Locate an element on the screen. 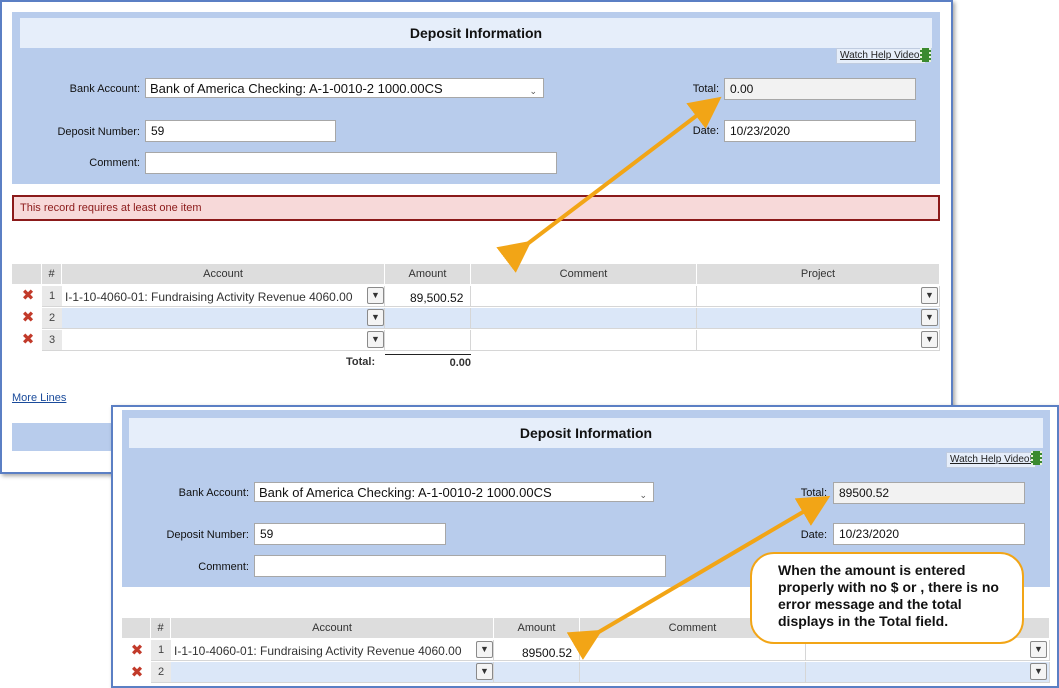 The width and height of the screenshot is (1059, 688). top-grid-total-value: 0.00 is located at coordinates (428, 361).